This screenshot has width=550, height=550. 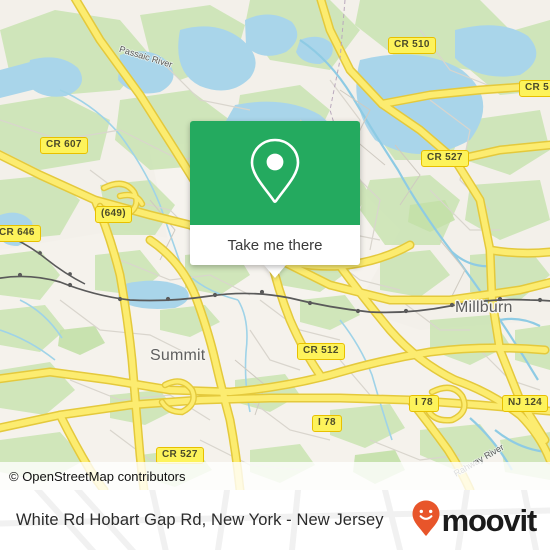 What do you see at coordinates (275, 271) in the screenshot?
I see `callout-pointer-tail` at bounding box center [275, 271].